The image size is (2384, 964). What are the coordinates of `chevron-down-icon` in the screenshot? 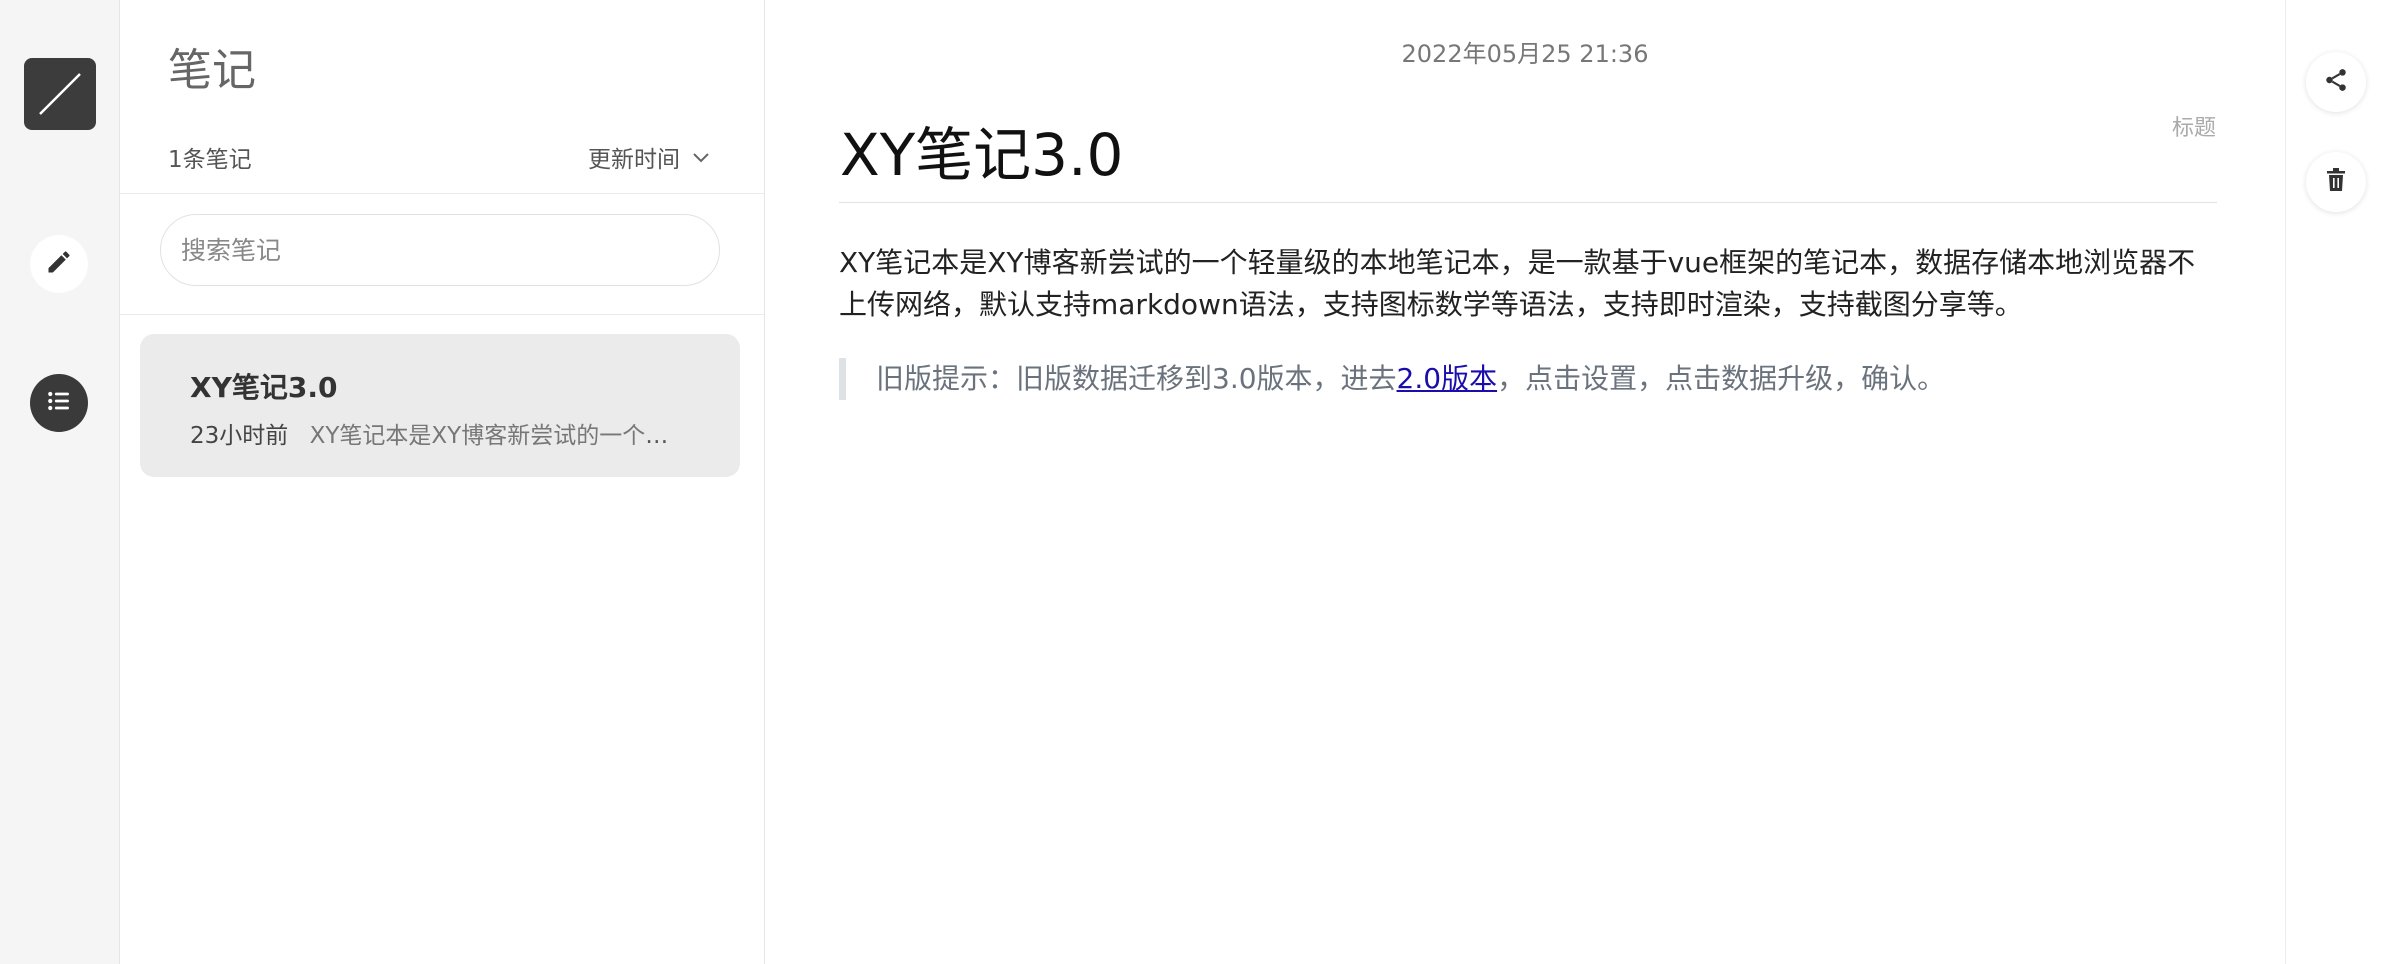 It's located at (701, 157).